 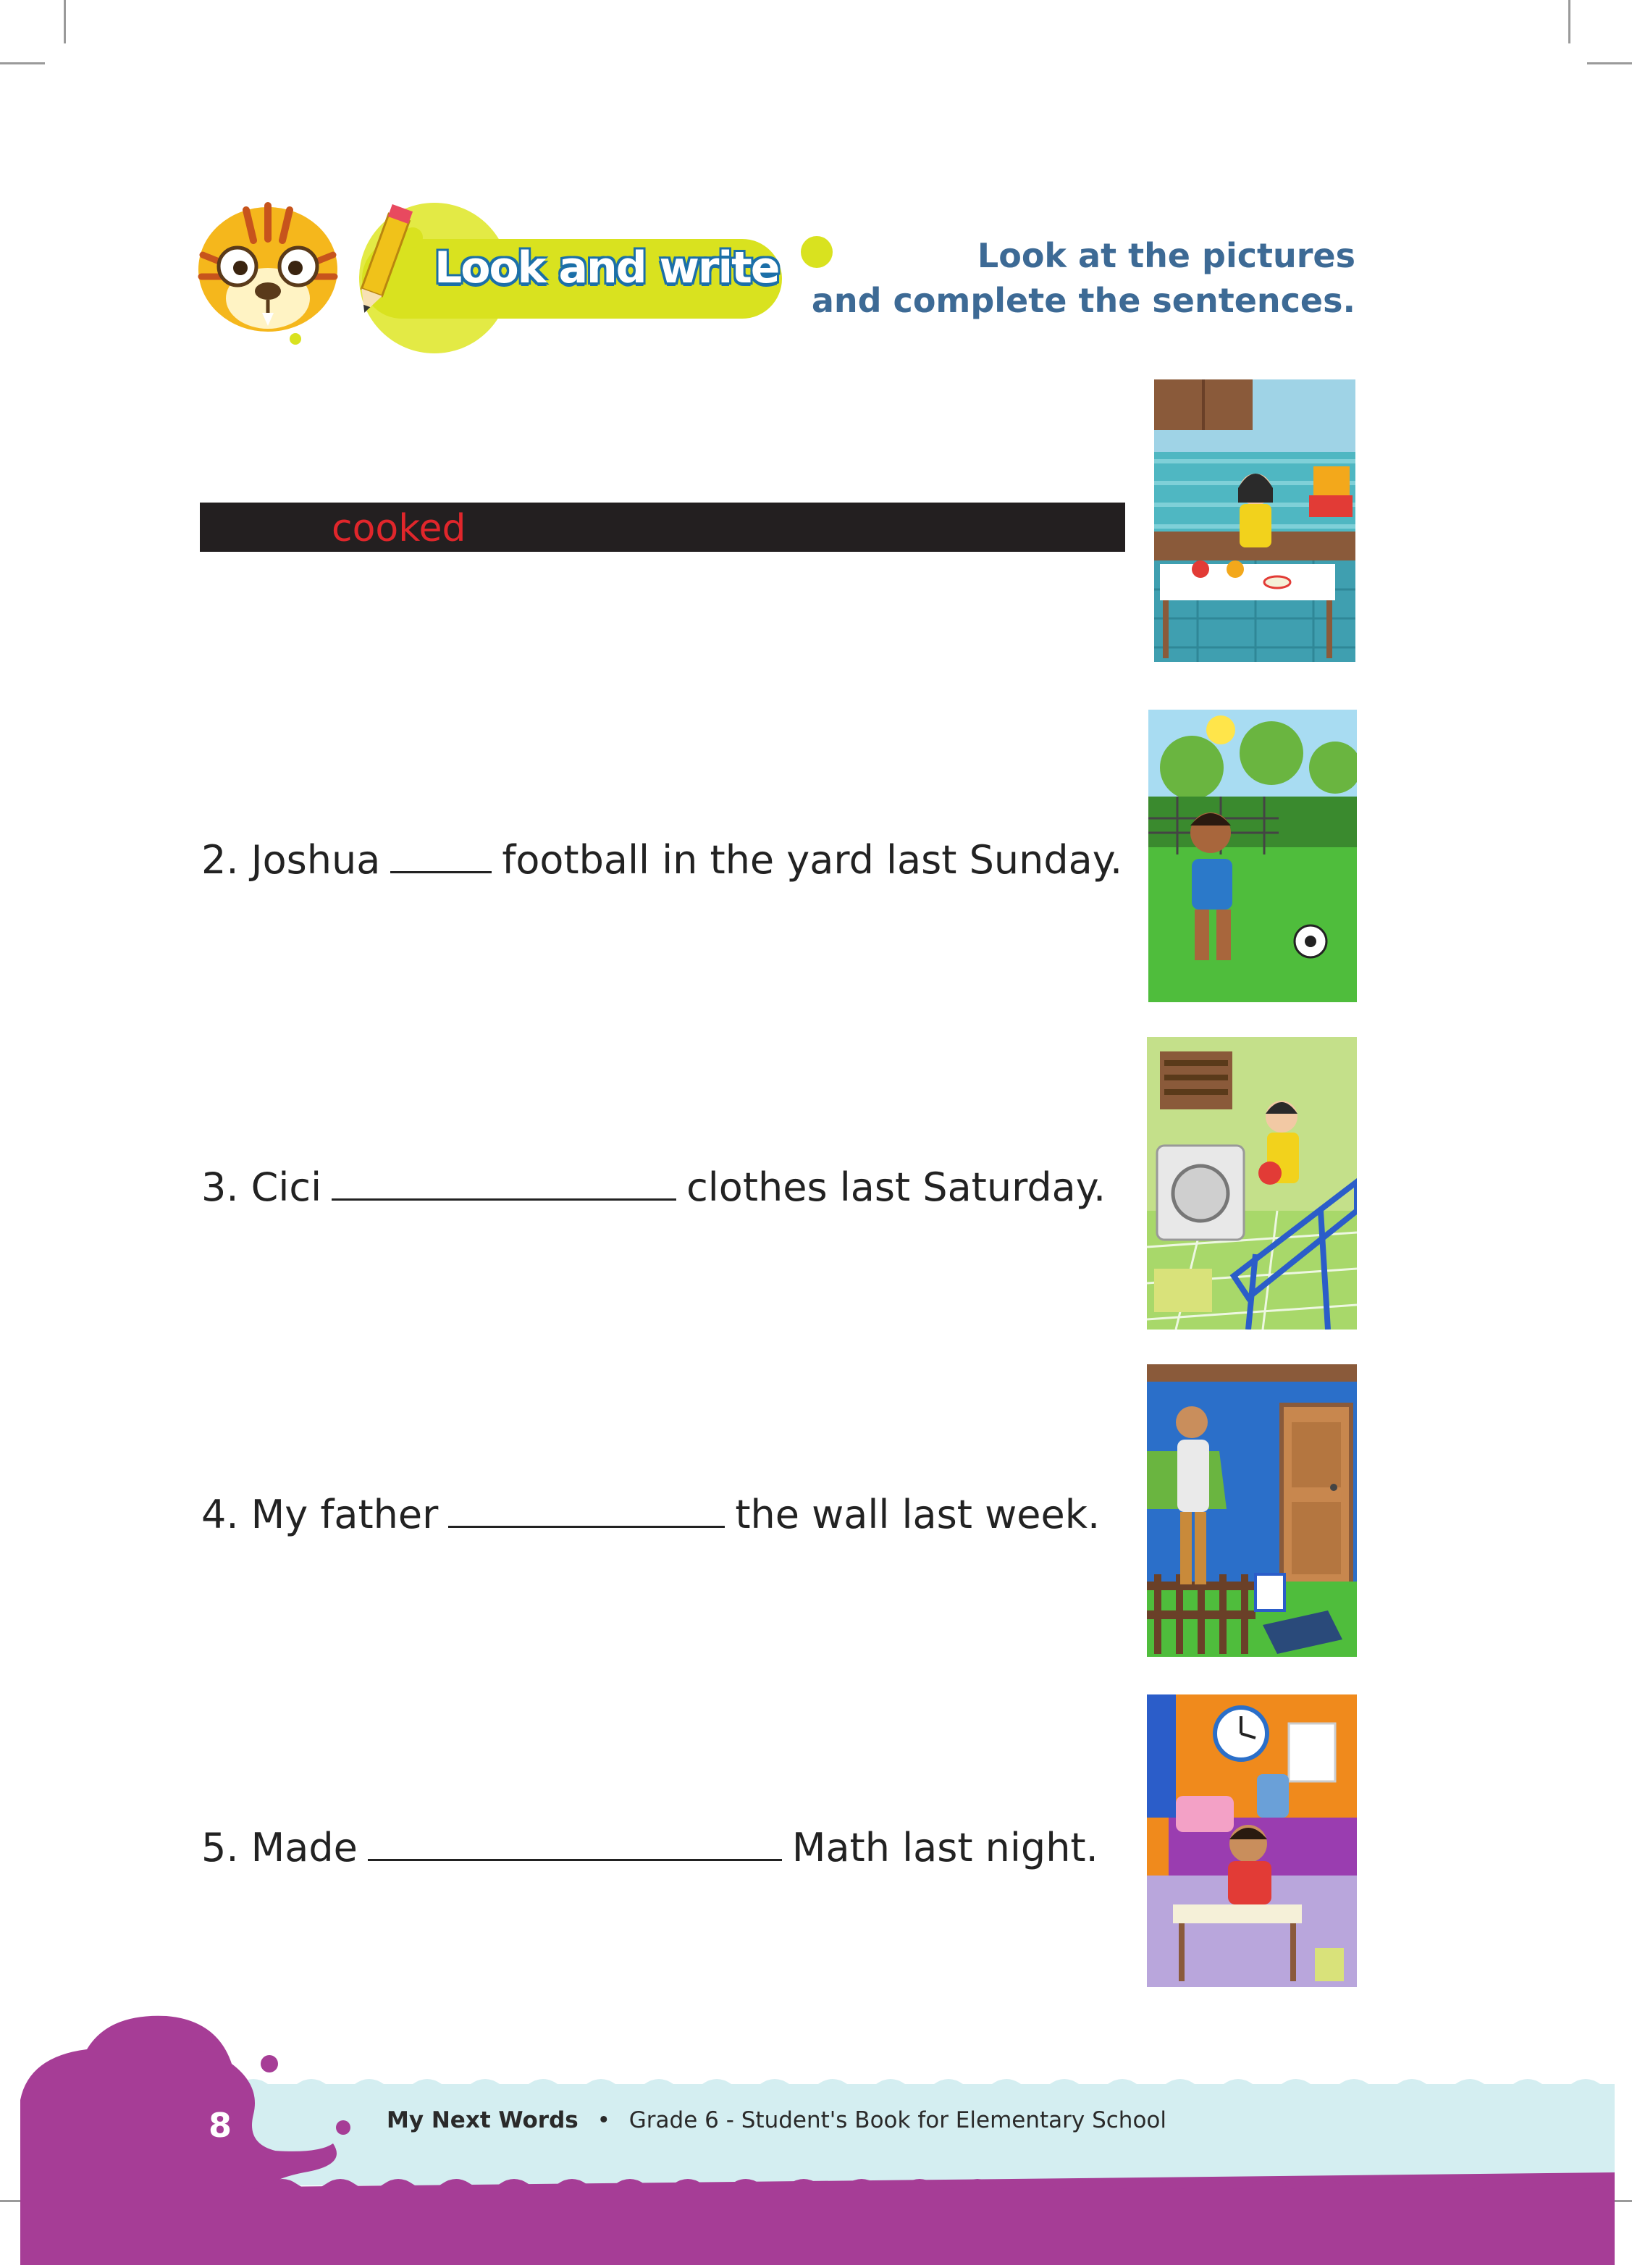 I want to click on sentence-3: 3. Cici clothes last Saturday., so click(x=653, y=1187).